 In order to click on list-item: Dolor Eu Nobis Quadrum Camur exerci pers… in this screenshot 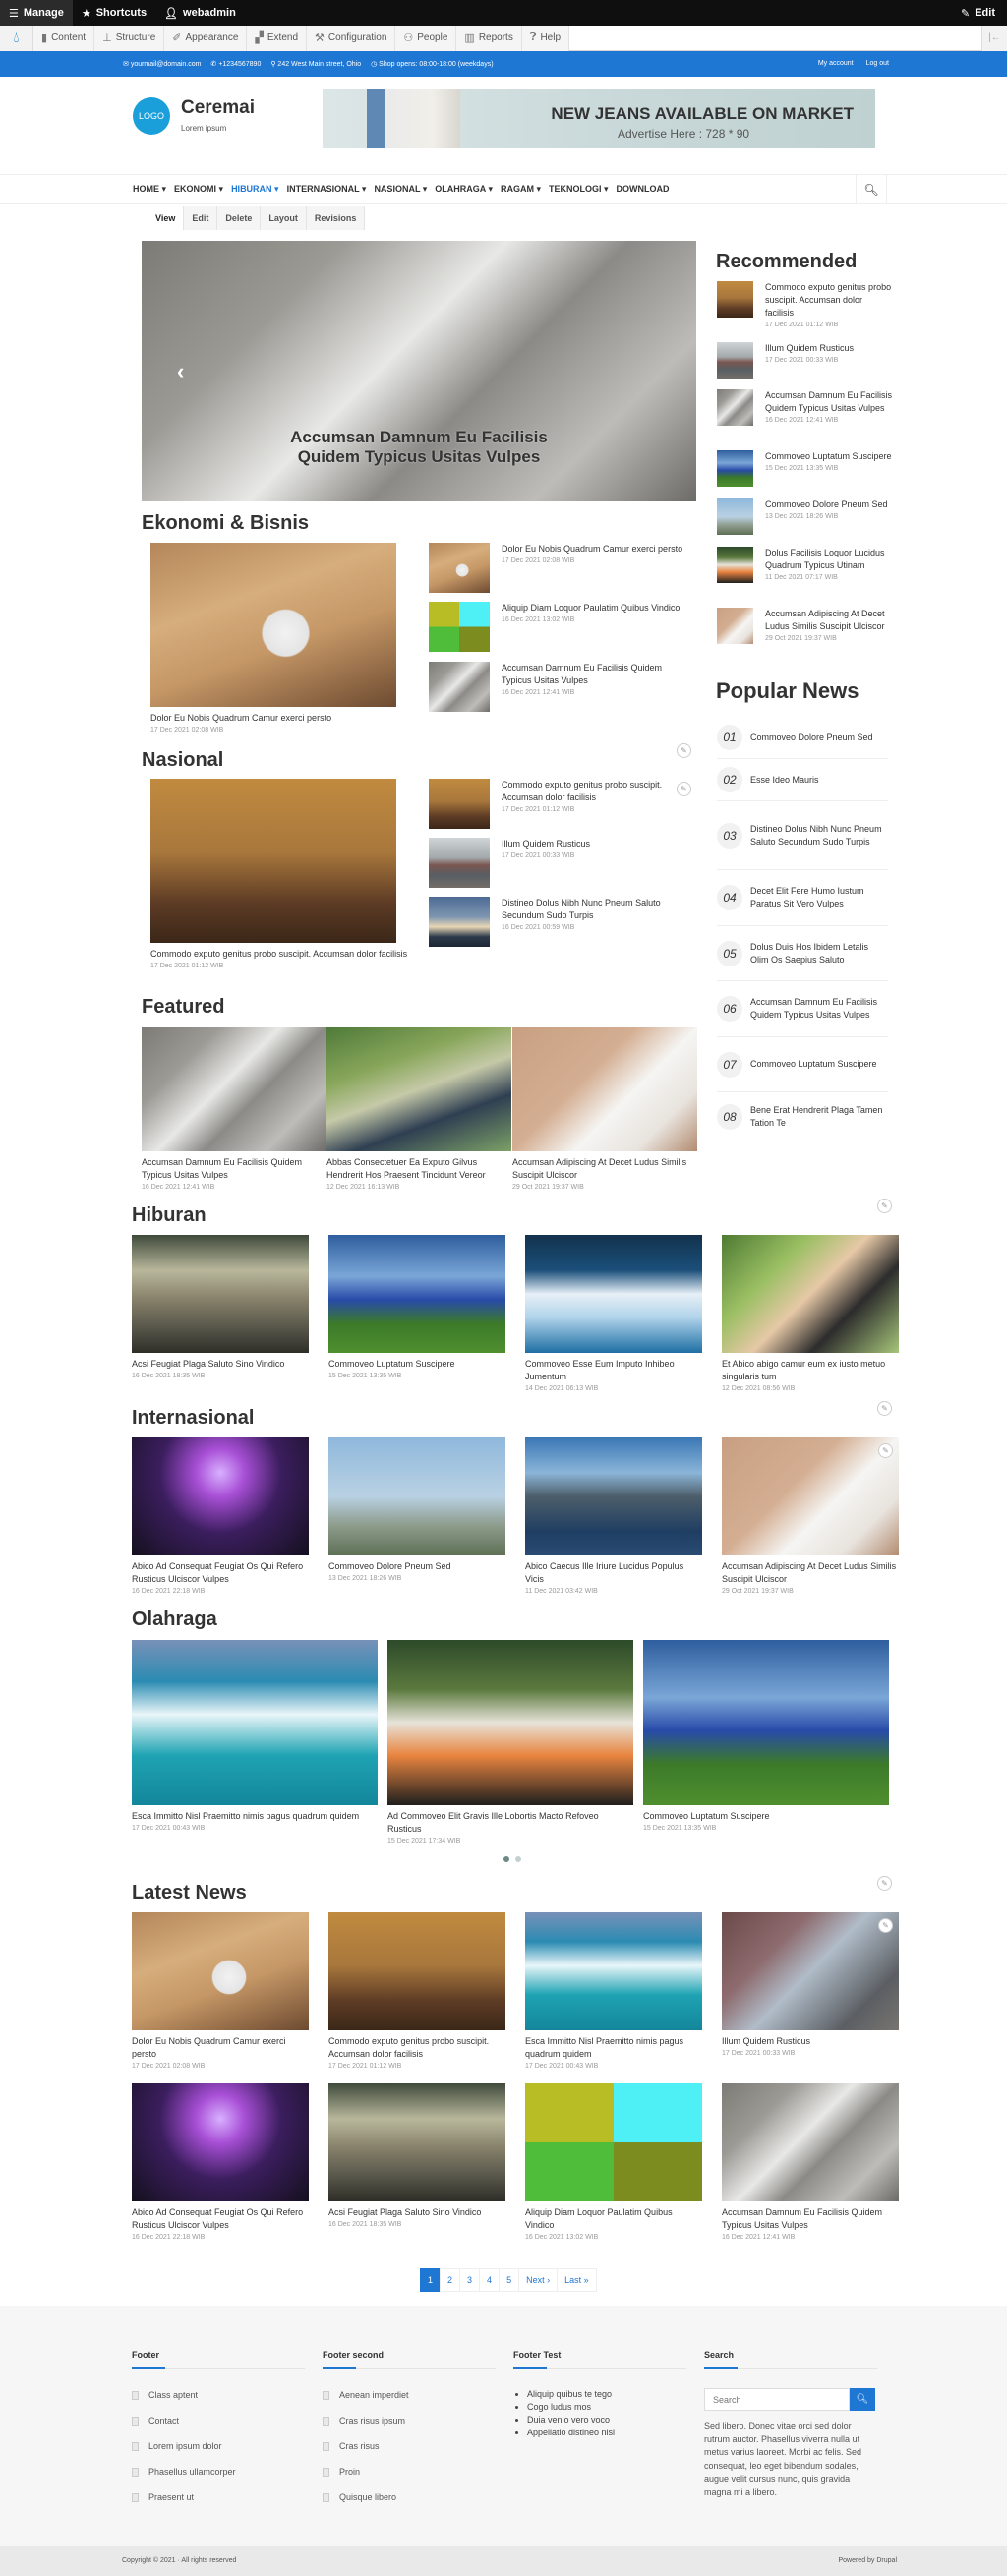, I will do `click(556, 568)`.